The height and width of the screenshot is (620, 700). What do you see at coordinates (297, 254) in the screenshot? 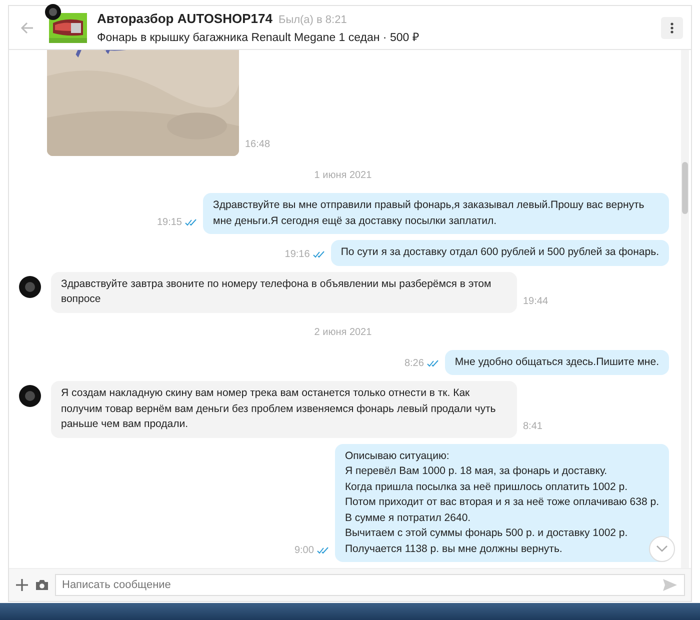
I see `message-time: 19:16` at bounding box center [297, 254].